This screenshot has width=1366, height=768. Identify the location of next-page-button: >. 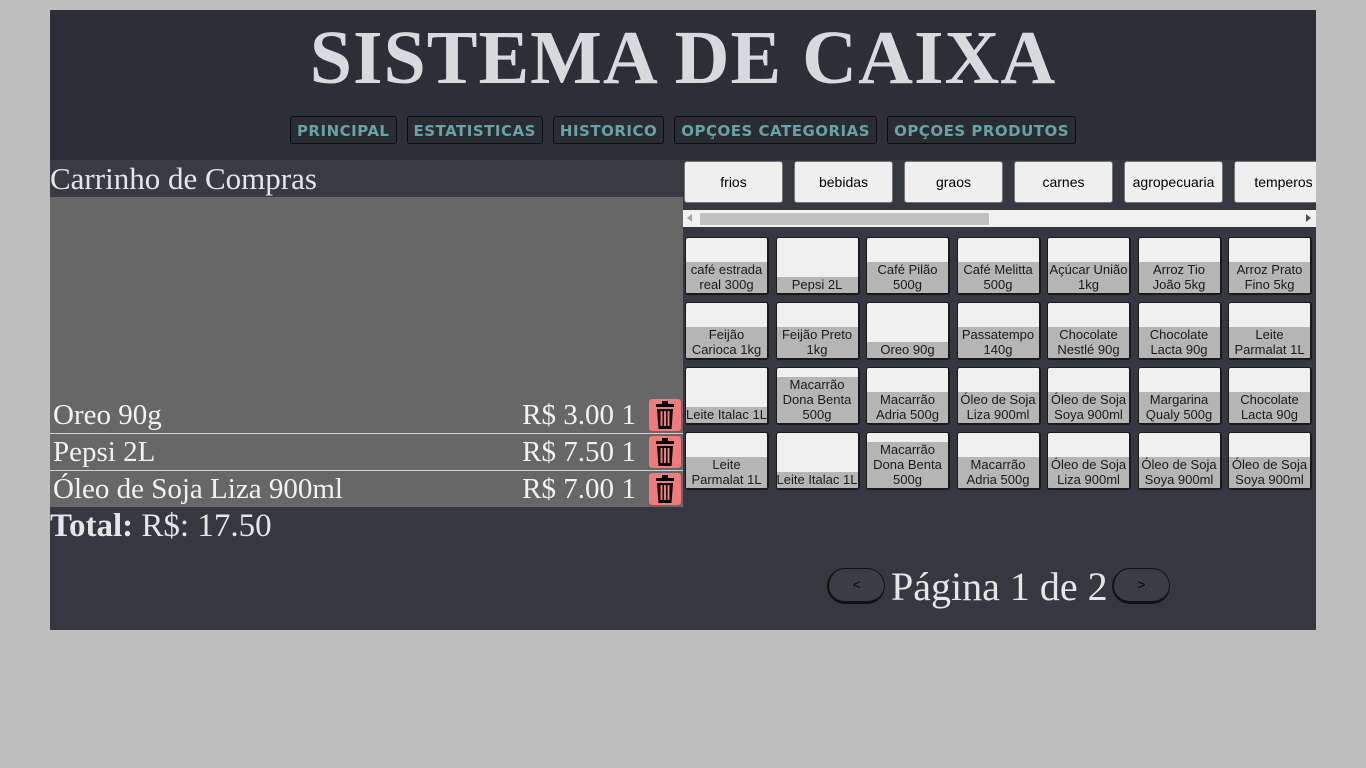
(1141, 586).